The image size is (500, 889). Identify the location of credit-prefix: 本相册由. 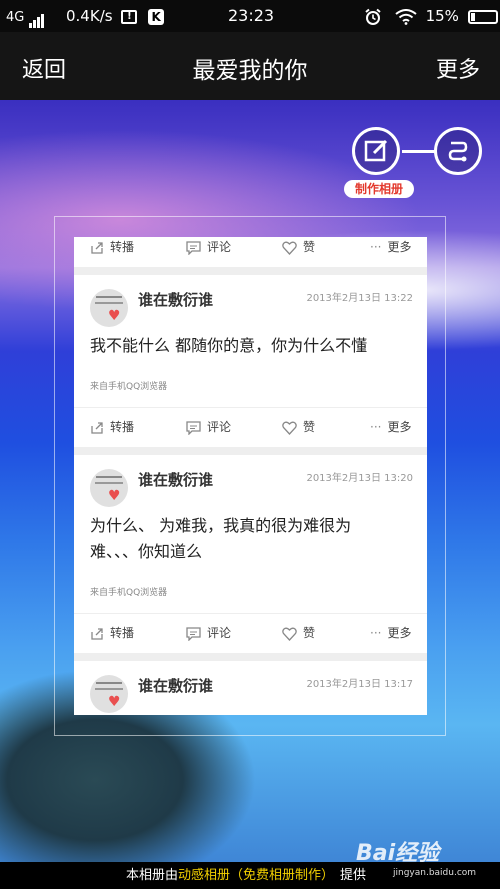
(152, 875).